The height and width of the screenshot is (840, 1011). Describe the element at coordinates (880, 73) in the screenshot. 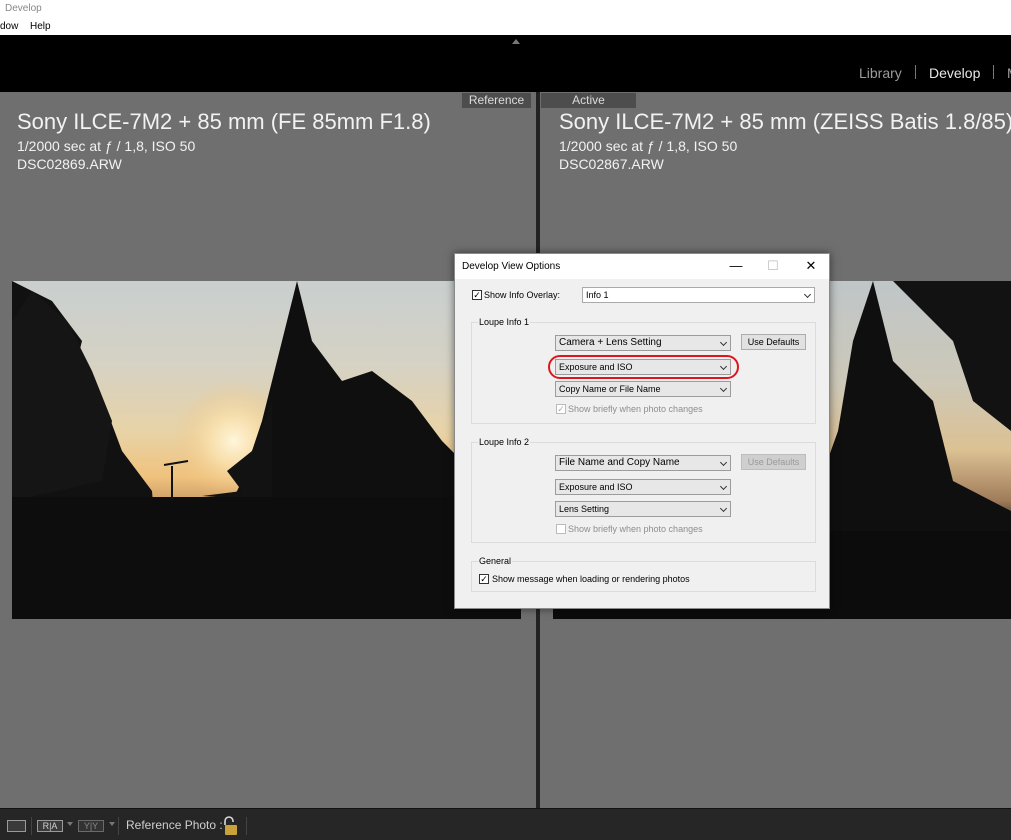

I see `module-library: Library` at that location.